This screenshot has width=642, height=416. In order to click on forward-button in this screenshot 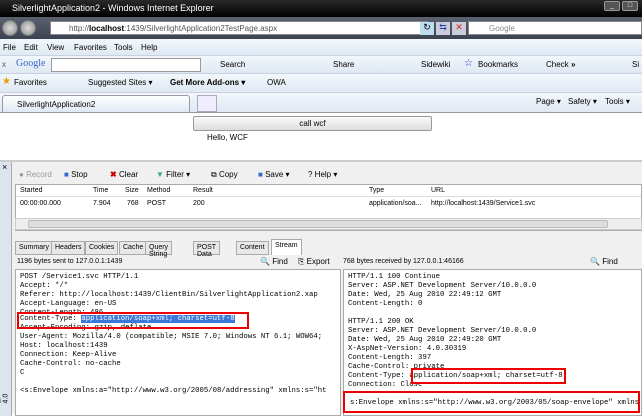, I will do `click(28, 28)`.